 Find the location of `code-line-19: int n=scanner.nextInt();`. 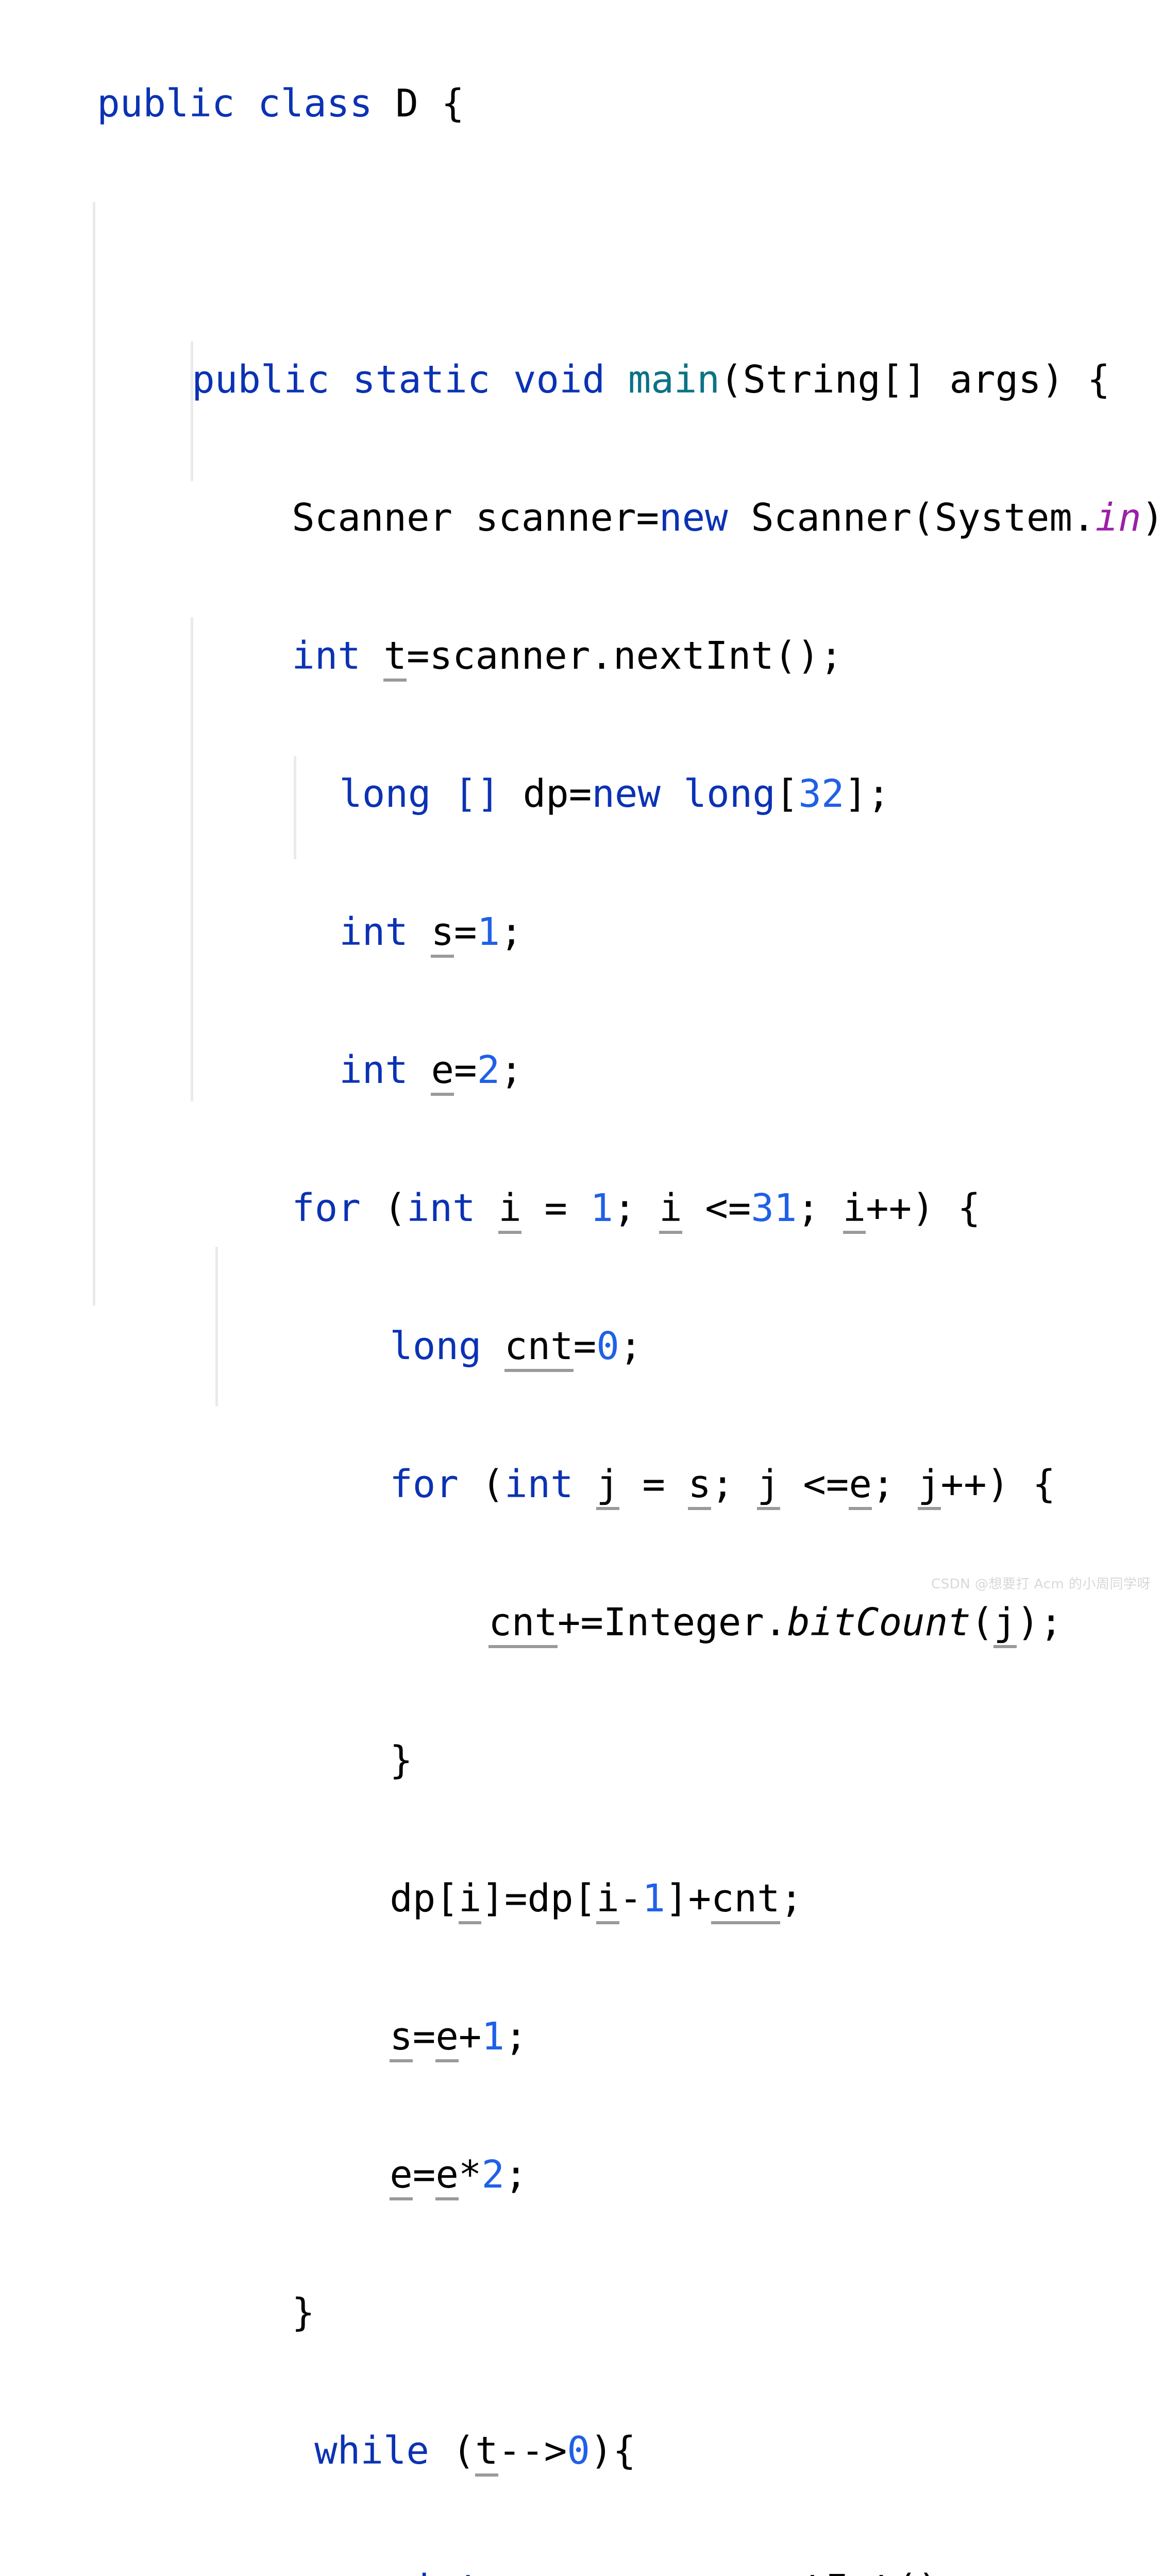

code-line-19: int n=scanner.nextInt(); is located at coordinates (581, 2530).